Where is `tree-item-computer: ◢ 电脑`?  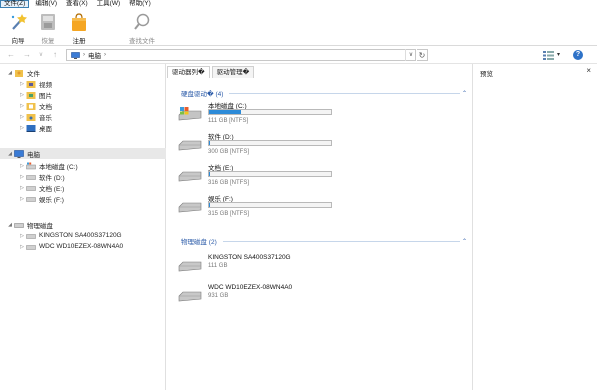 tree-item-computer: ◢ 电脑 is located at coordinates (83, 153).